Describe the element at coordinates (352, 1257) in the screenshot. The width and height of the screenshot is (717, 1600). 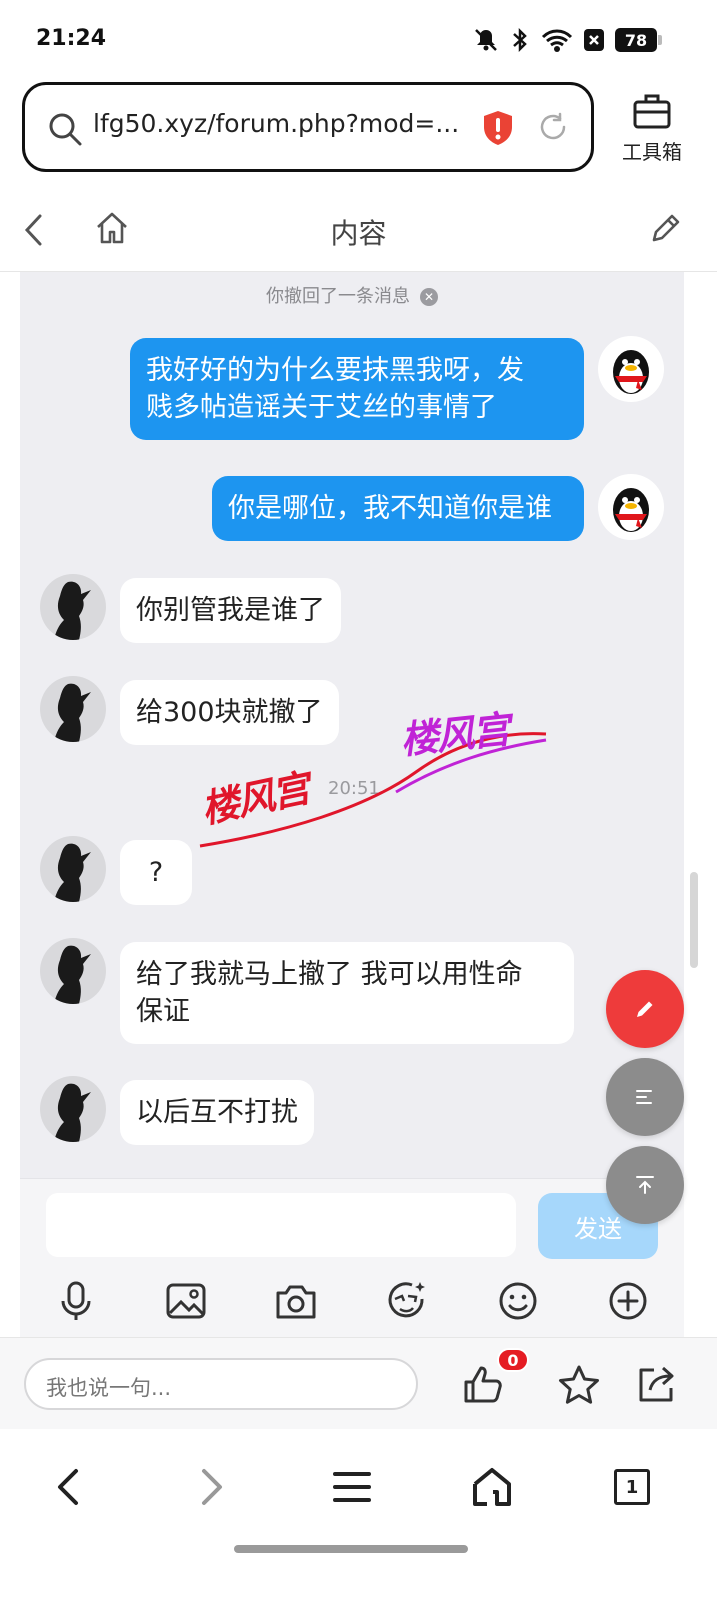
I see `chat-input-area: 发送` at that location.